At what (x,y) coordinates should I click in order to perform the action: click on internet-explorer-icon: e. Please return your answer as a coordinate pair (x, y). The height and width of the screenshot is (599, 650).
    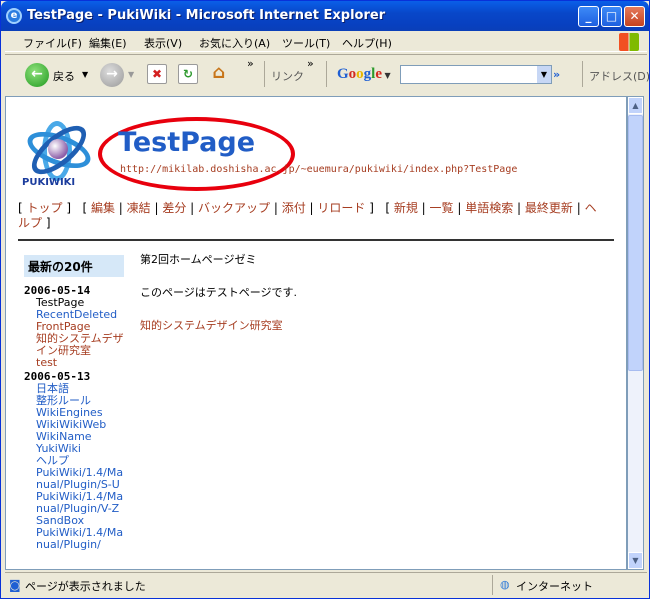
    Looking at the image, I should click on (14, 16).